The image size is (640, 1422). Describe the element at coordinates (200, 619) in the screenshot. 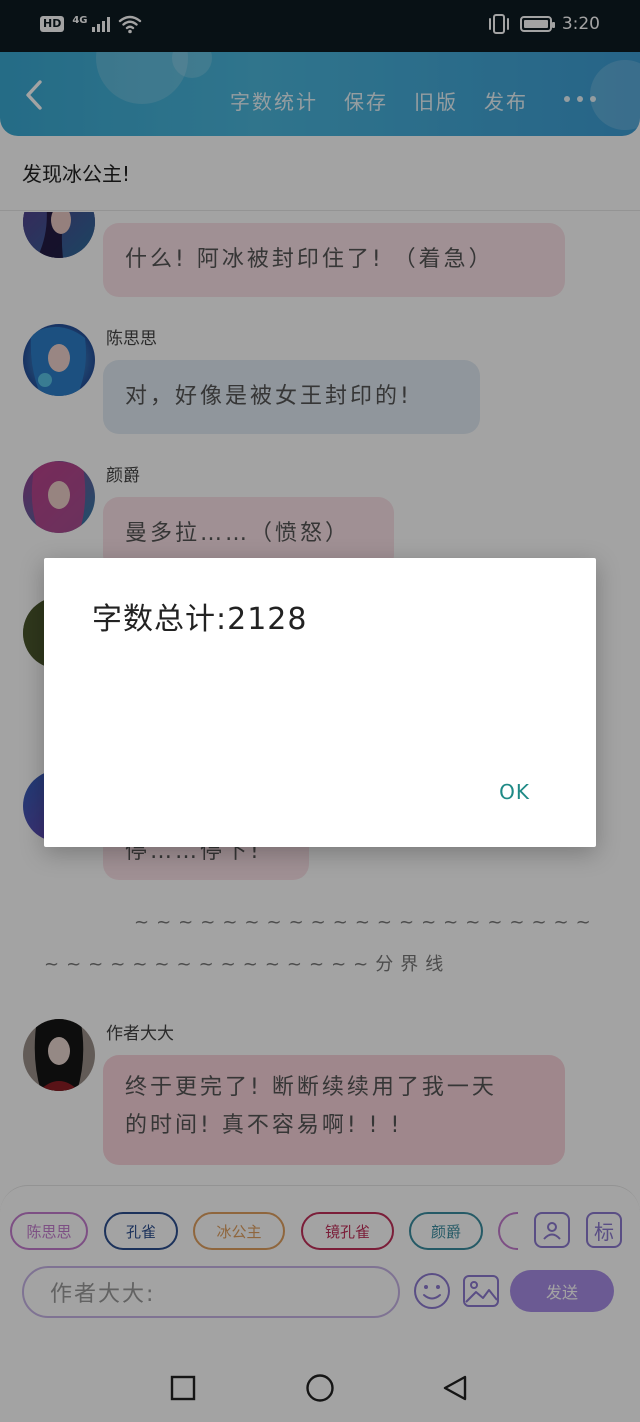

I see `word-count-message: 字数总计:2128` at that location.